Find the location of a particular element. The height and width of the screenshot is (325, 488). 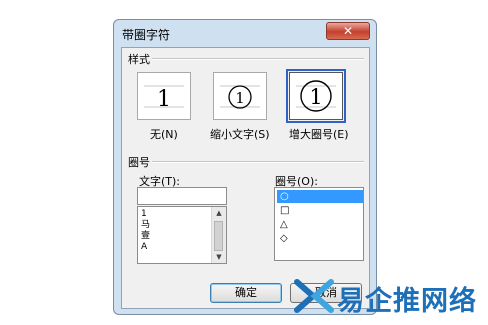

close-icon: ✕ is located at coordinates (348, 31).